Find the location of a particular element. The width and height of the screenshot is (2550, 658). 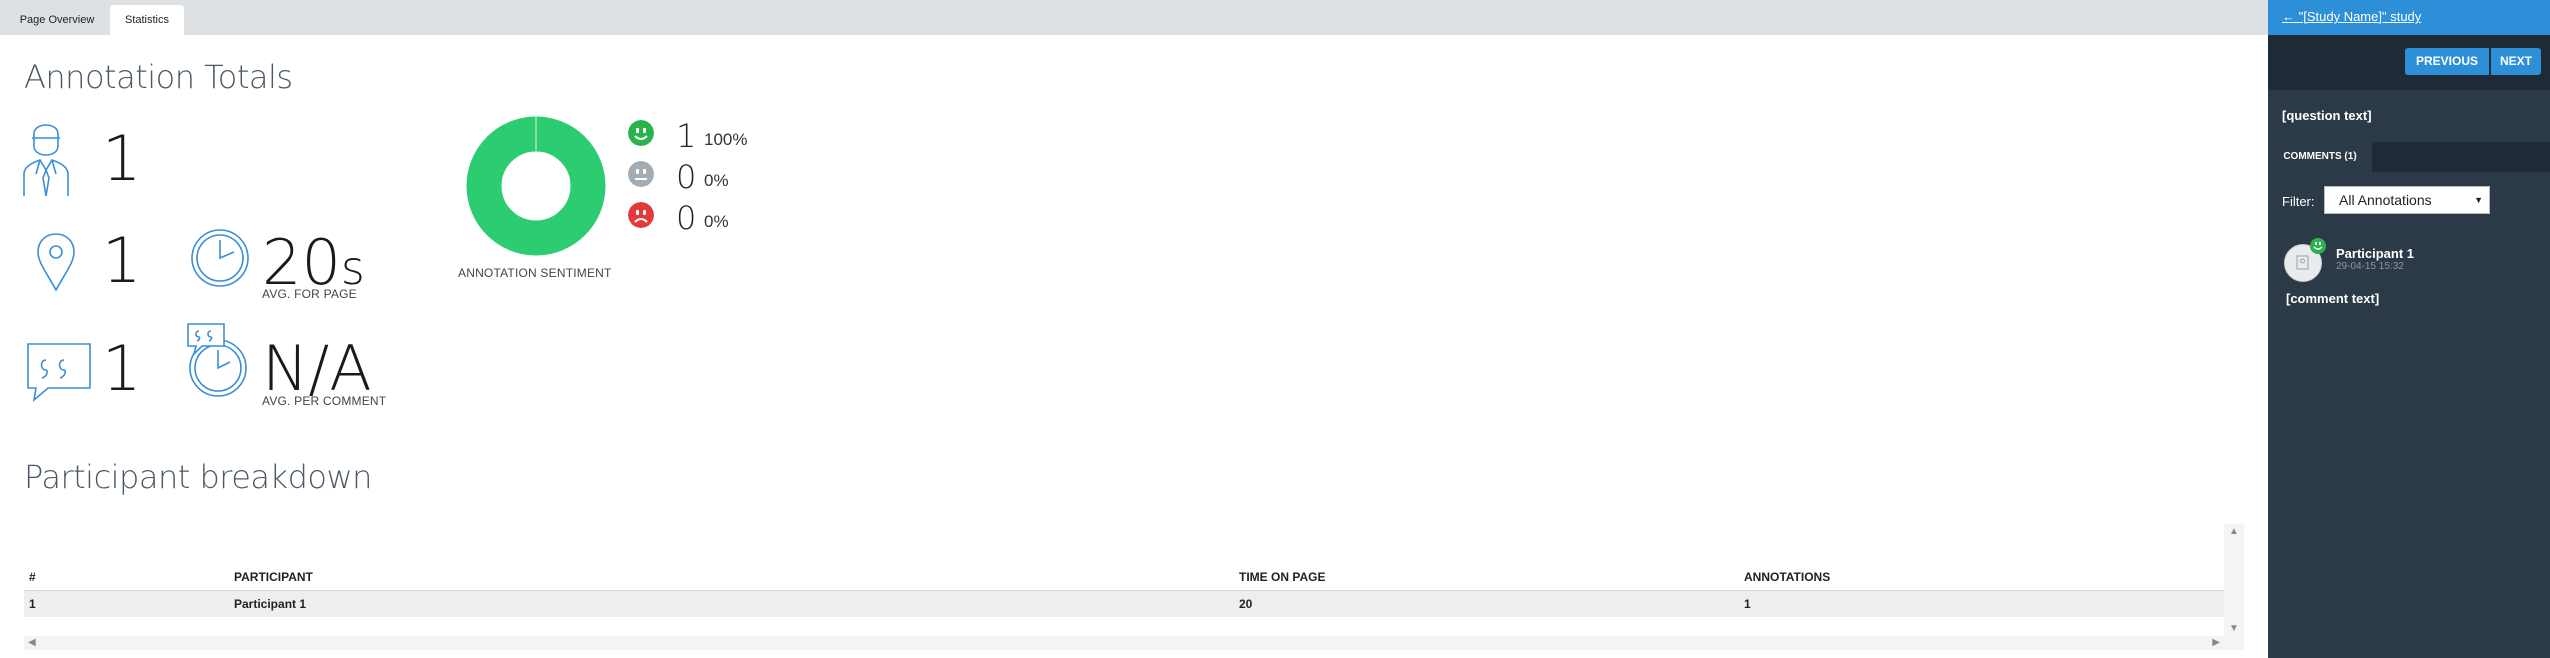

comment-date: 29-04-15 15:32 is located at coordinates (2370, 266).